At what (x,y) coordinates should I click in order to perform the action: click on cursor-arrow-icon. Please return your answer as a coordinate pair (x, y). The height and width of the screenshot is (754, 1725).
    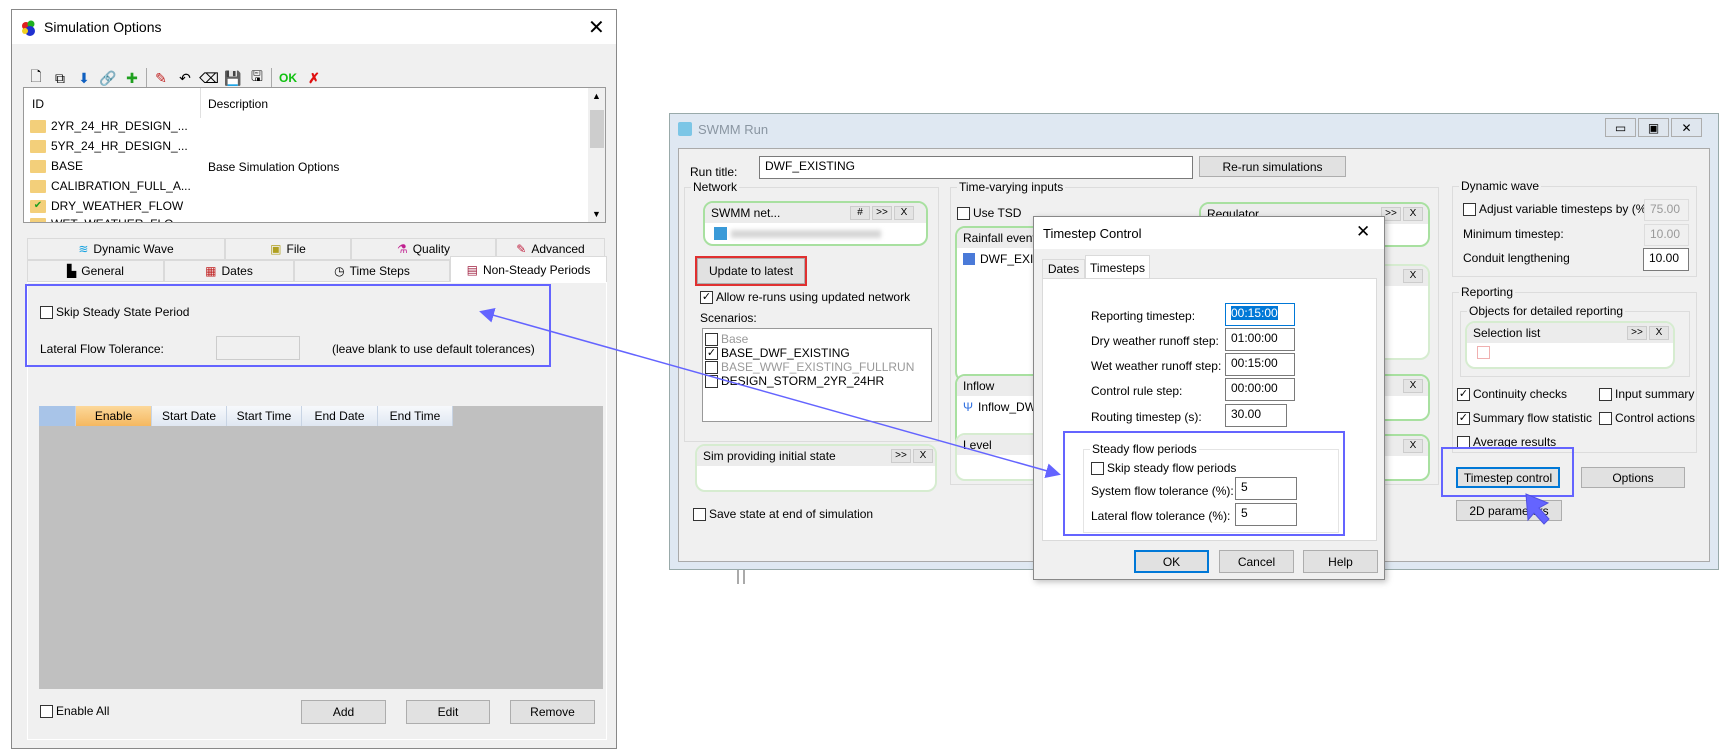
    Looking at the image, I should click on (1537, 509).